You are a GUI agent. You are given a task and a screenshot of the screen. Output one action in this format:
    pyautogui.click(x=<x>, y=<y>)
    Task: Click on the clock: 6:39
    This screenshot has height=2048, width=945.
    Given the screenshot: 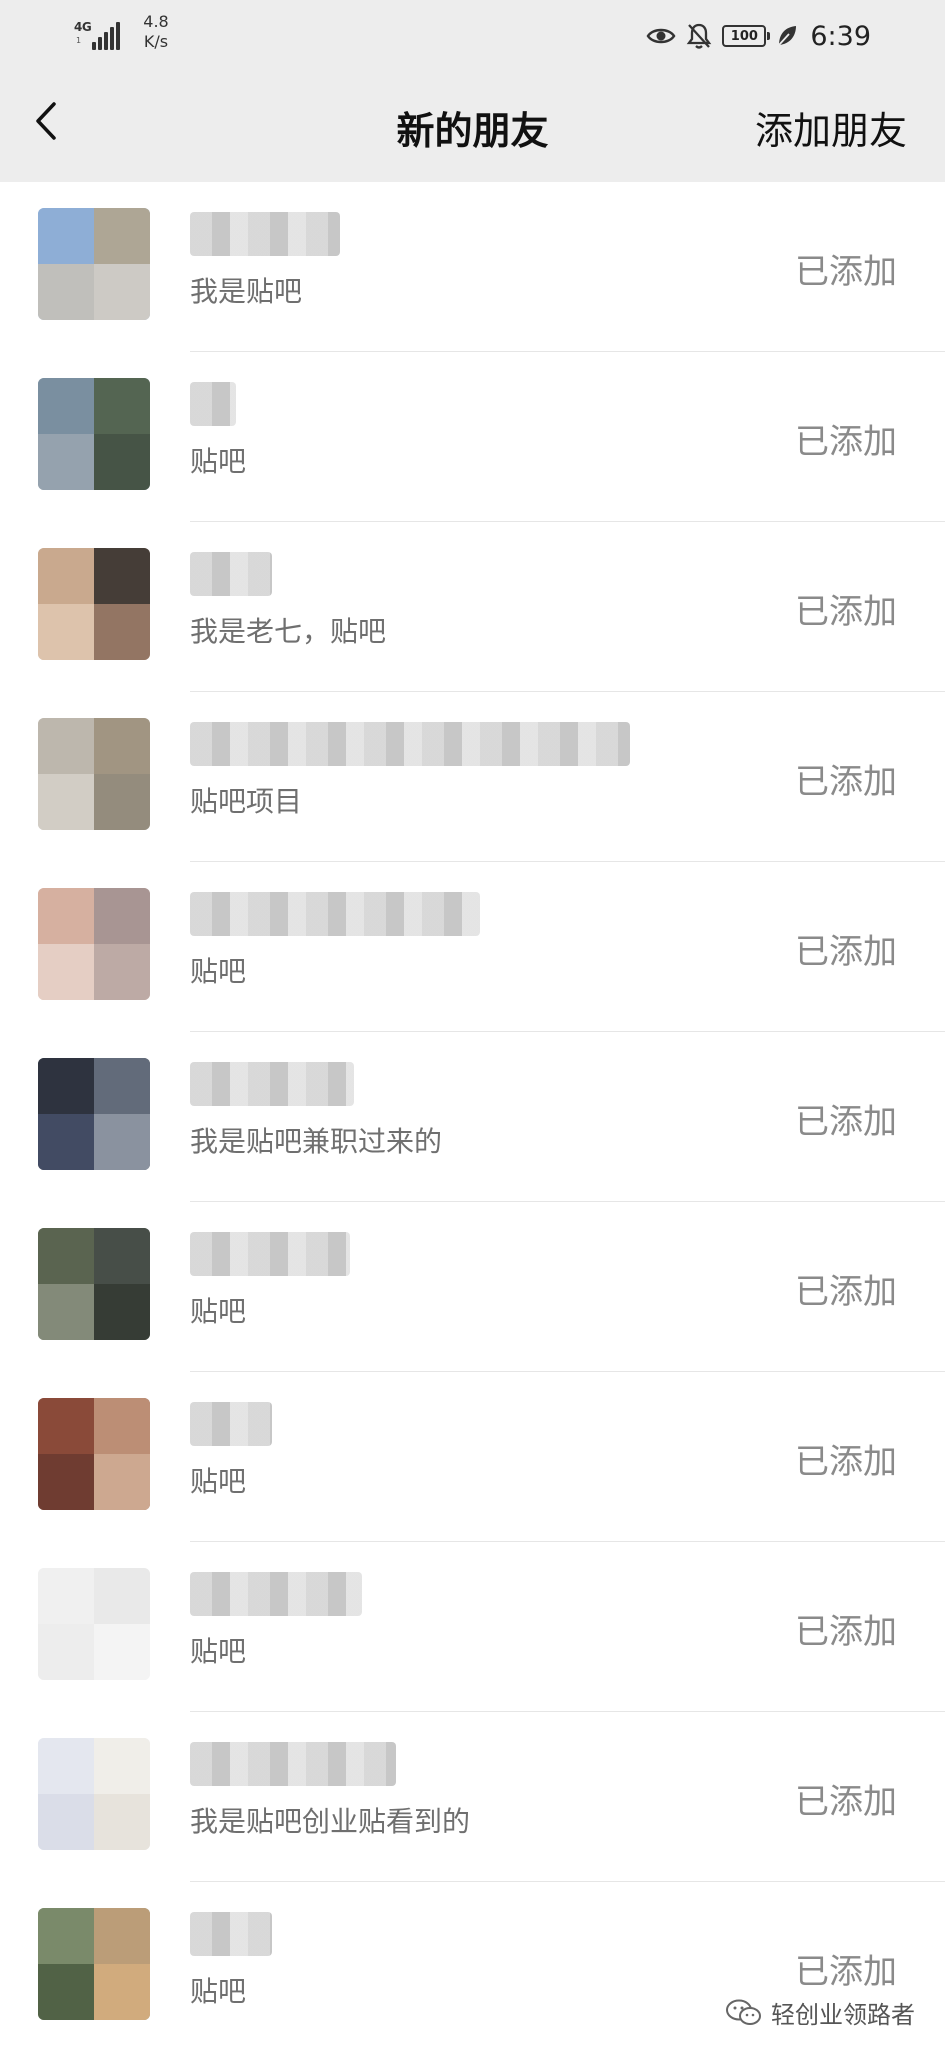 What is the action you would take?
    pyautogui.click(x=840, y=36)
    